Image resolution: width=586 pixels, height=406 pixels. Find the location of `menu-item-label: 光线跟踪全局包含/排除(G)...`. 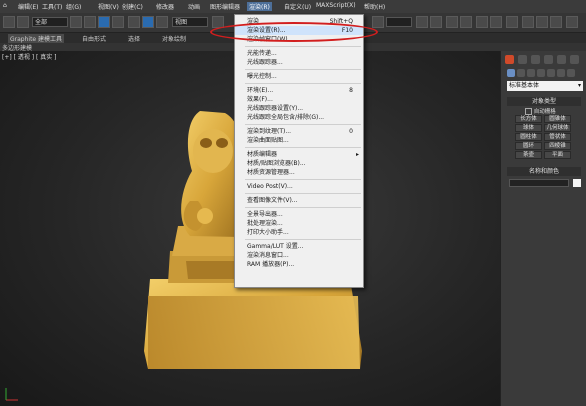

menu-item-label: 光线跟踪全局包含/排除(G)... is located at coordinates (286, 117).